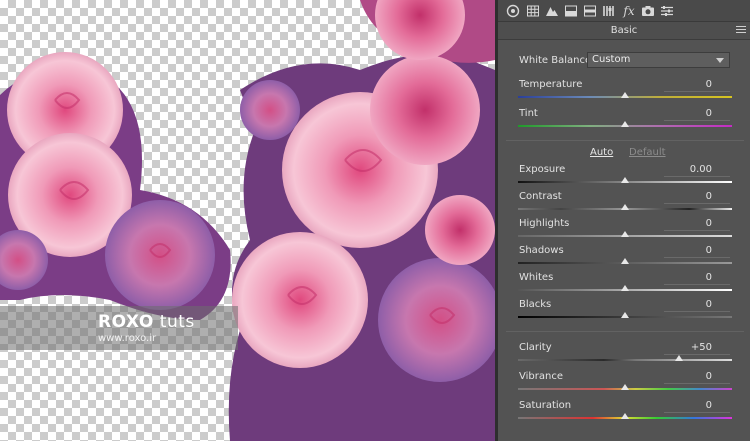 The width and height of the screenshot is (750, 441). I want to click on saturation-slider-thumb, so click(625, 416).